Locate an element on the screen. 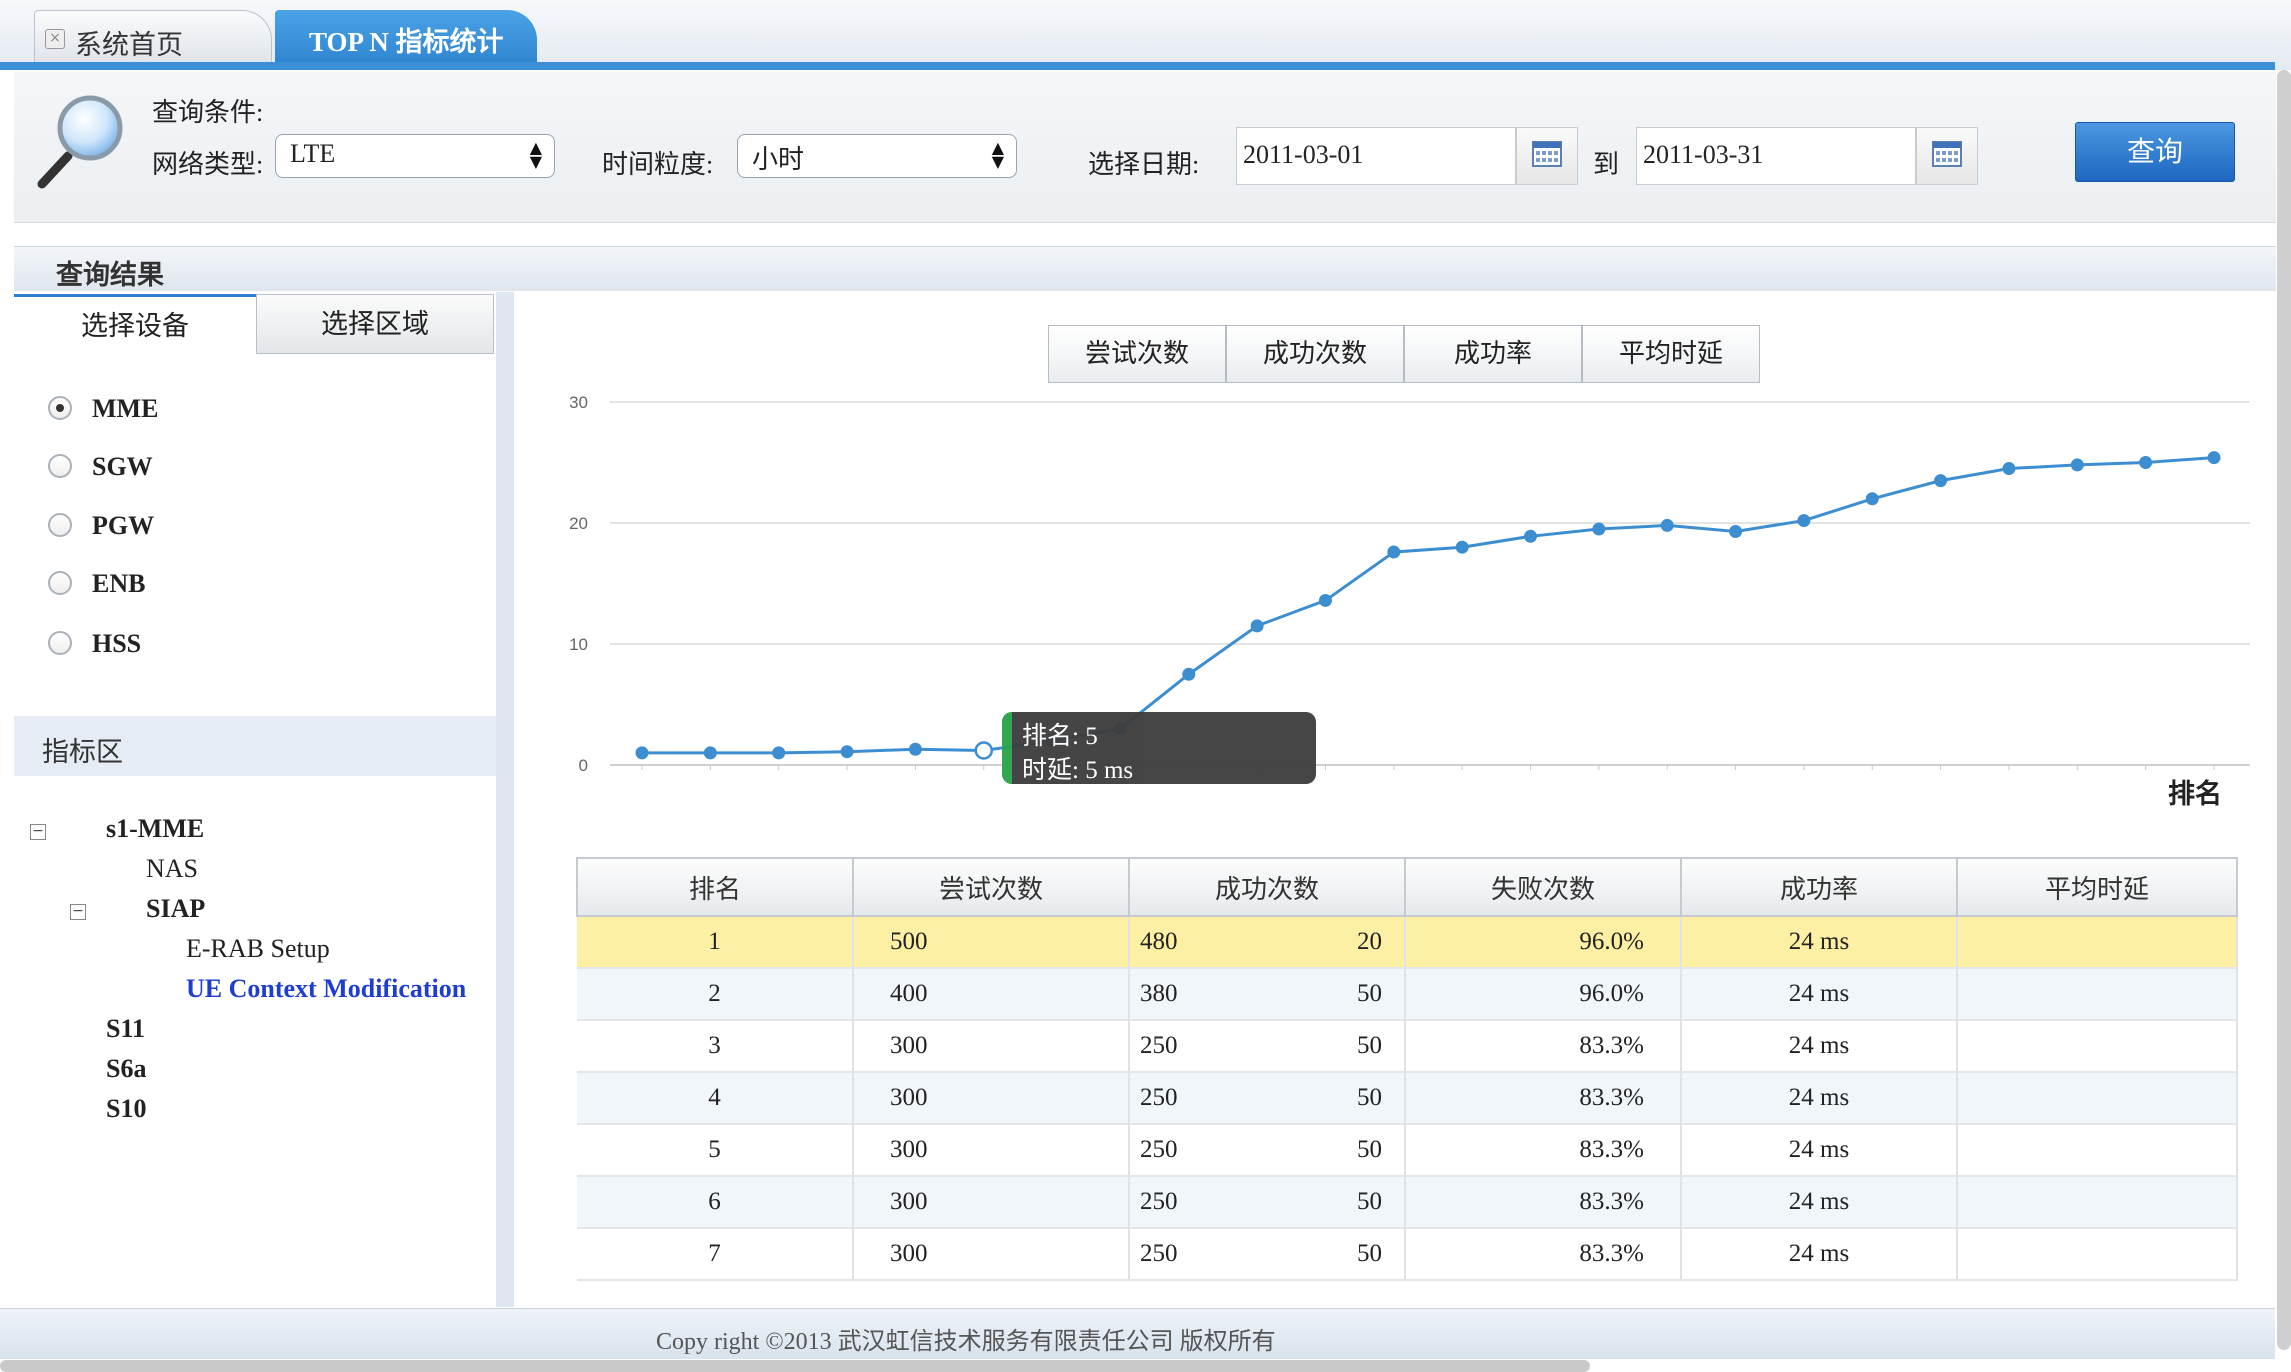 The image size is (2291, 1372). y-axis-ticks: 0 10 20 30 is located at coordinates (578, 584).